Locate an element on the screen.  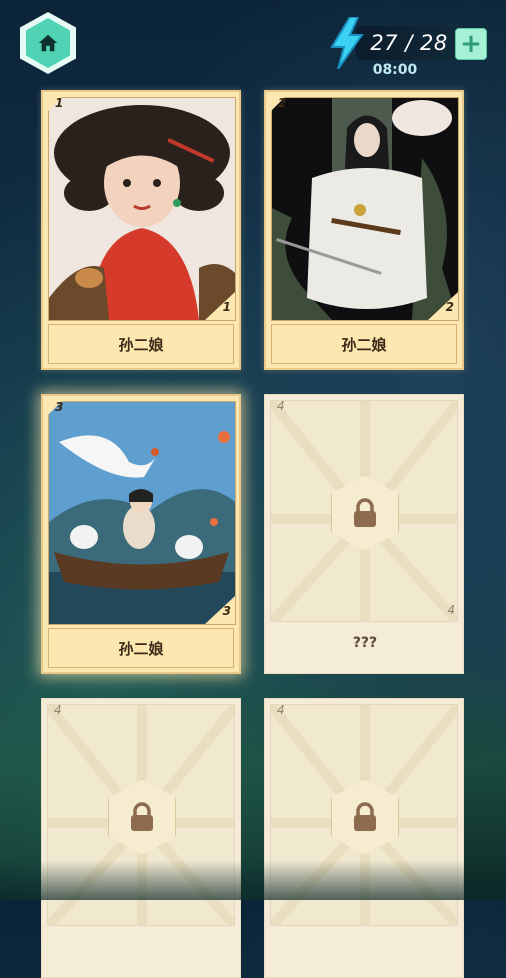
card-3: 3 3 孙二娘 is located at coordinates (141, 534).